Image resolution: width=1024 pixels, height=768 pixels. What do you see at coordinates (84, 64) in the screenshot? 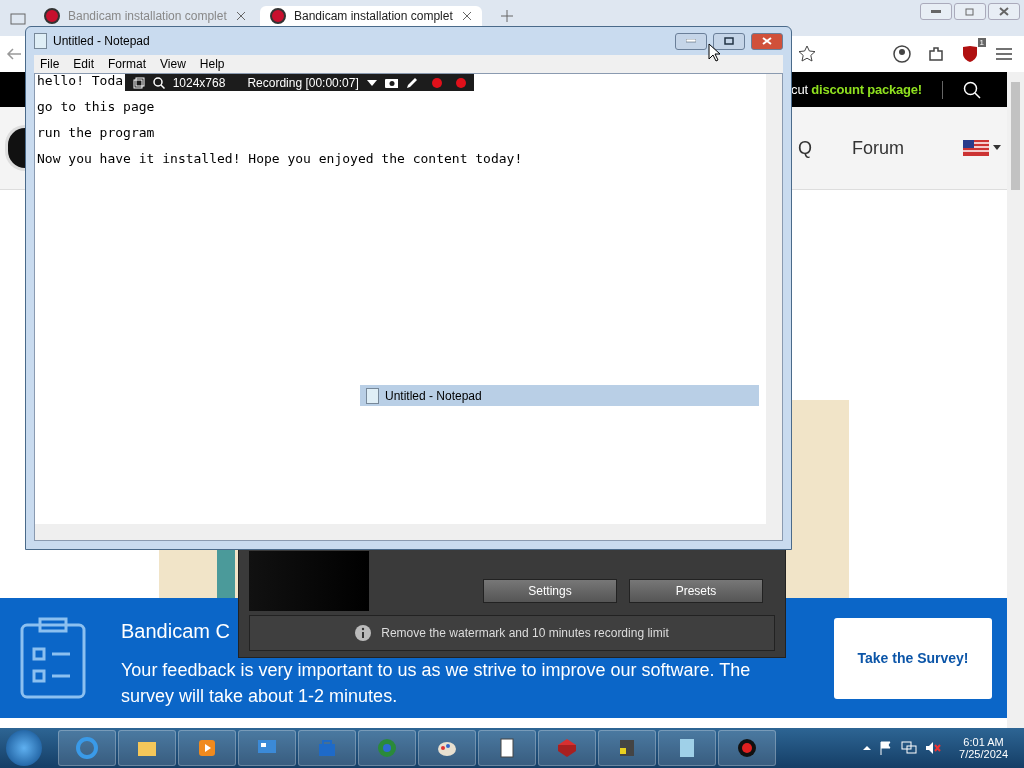
I see `menu-item: Edit` at bounding box center [84, 64].